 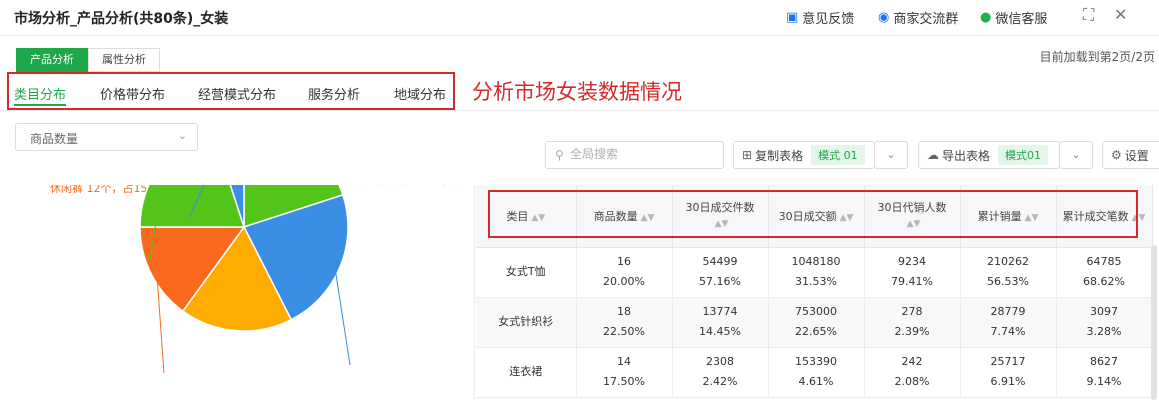 What do you see at coordinates (1008, 216) in the screenshot?
I see `header-total-sales: 累计销量 ▲▼` at bounding box center [1008, 216].